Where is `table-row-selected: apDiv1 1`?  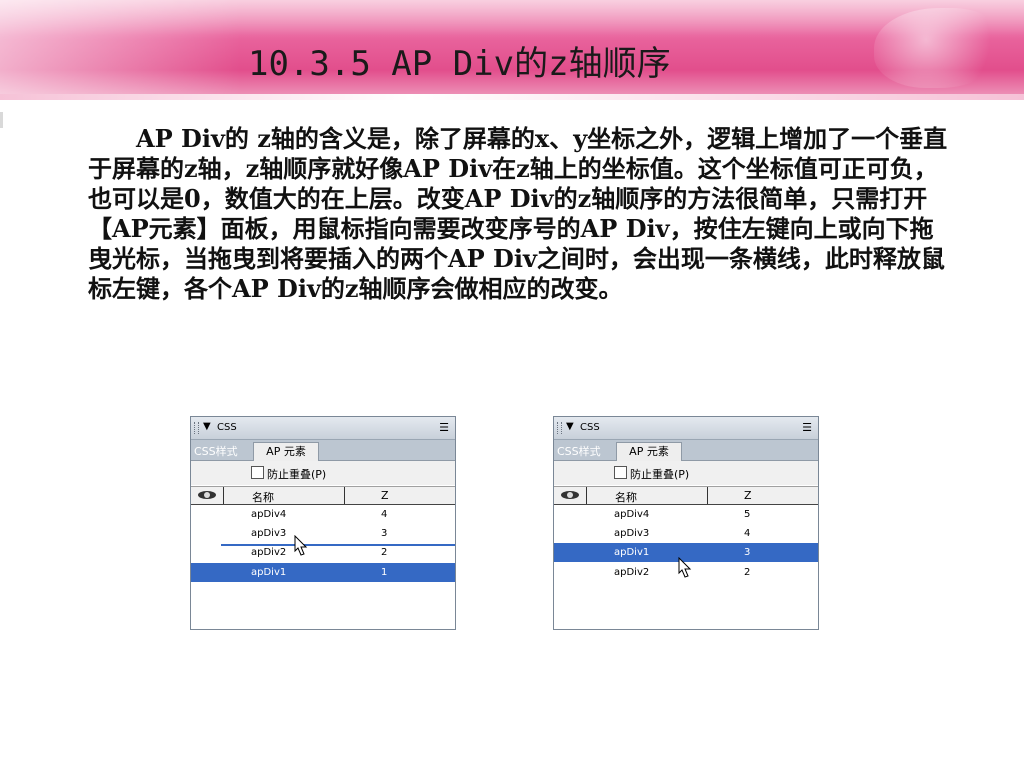
table-row-selected: apDiv1 1 is located at coordinates (323, 572).